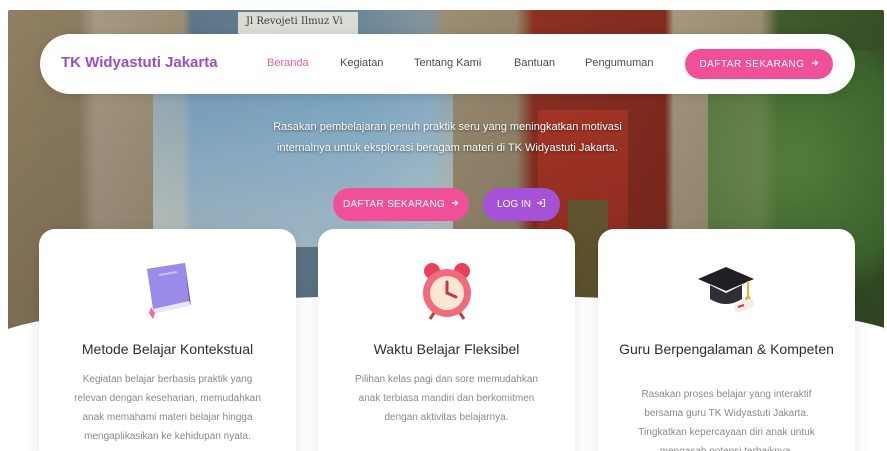  Describe the element at coordinates (394, 204) in the screenshot. I see `daftar-sekarang-hero-label: DAFTAR SEKARANG` at that location.